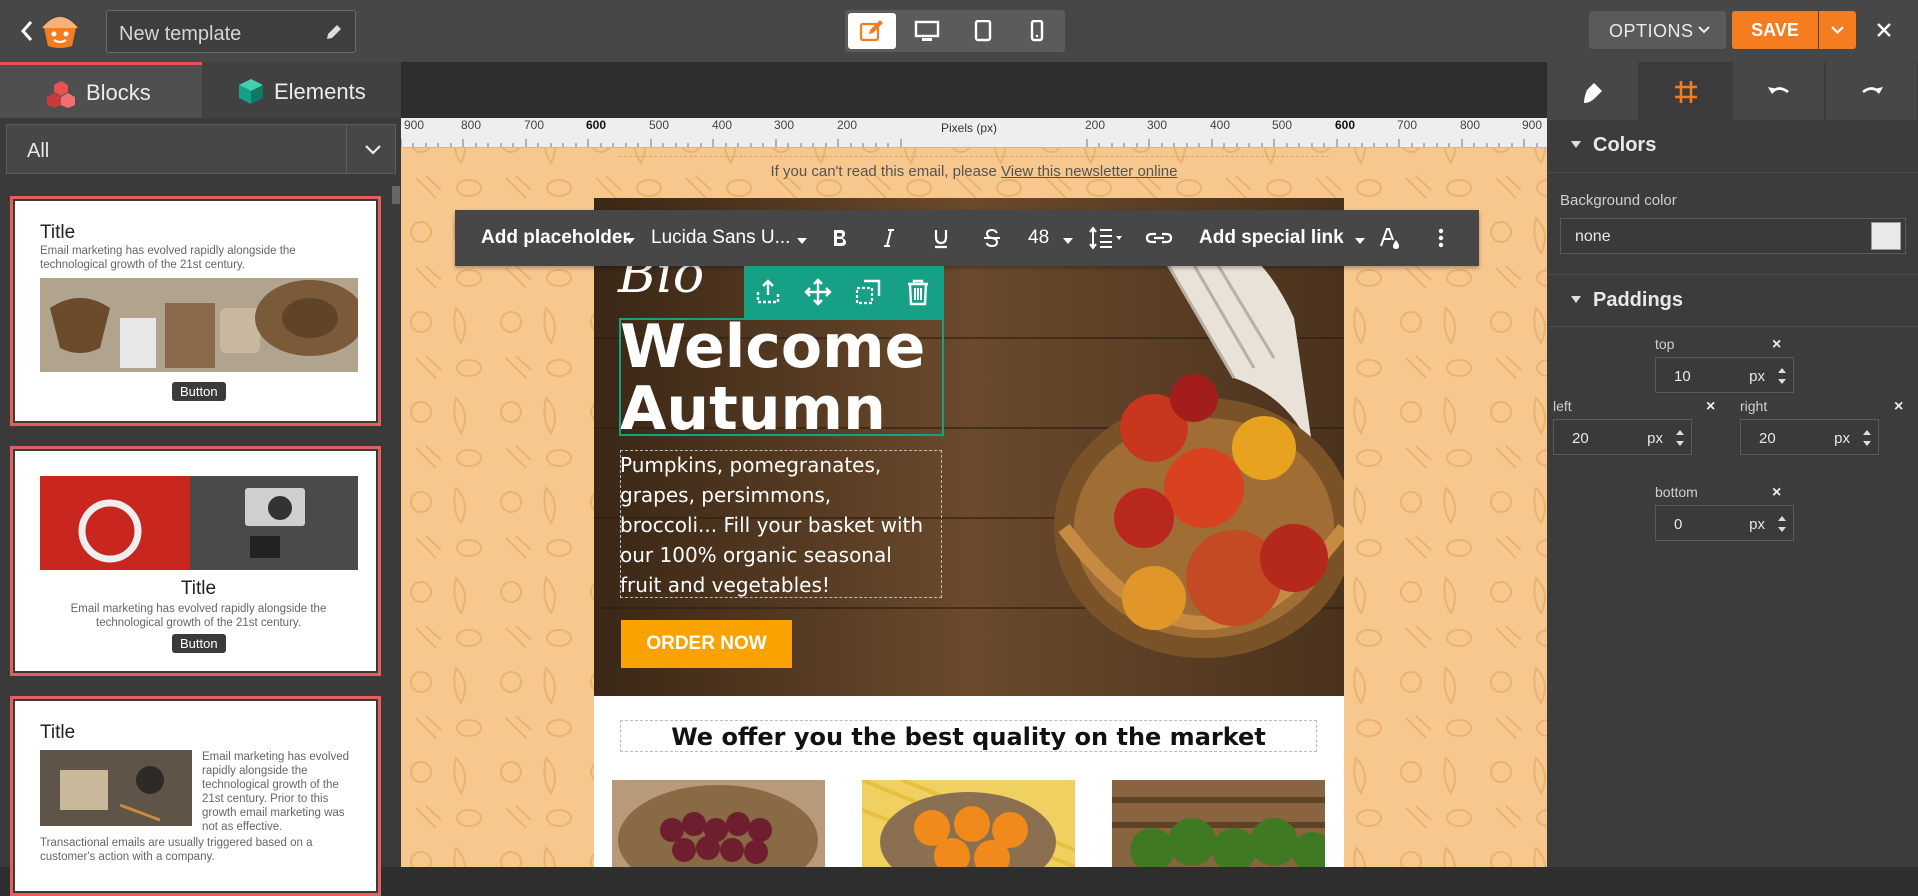  What do you see at coordinates (1159, 238) in the screenshot?
I see `link-icon` at bounding box center [1159, 238].